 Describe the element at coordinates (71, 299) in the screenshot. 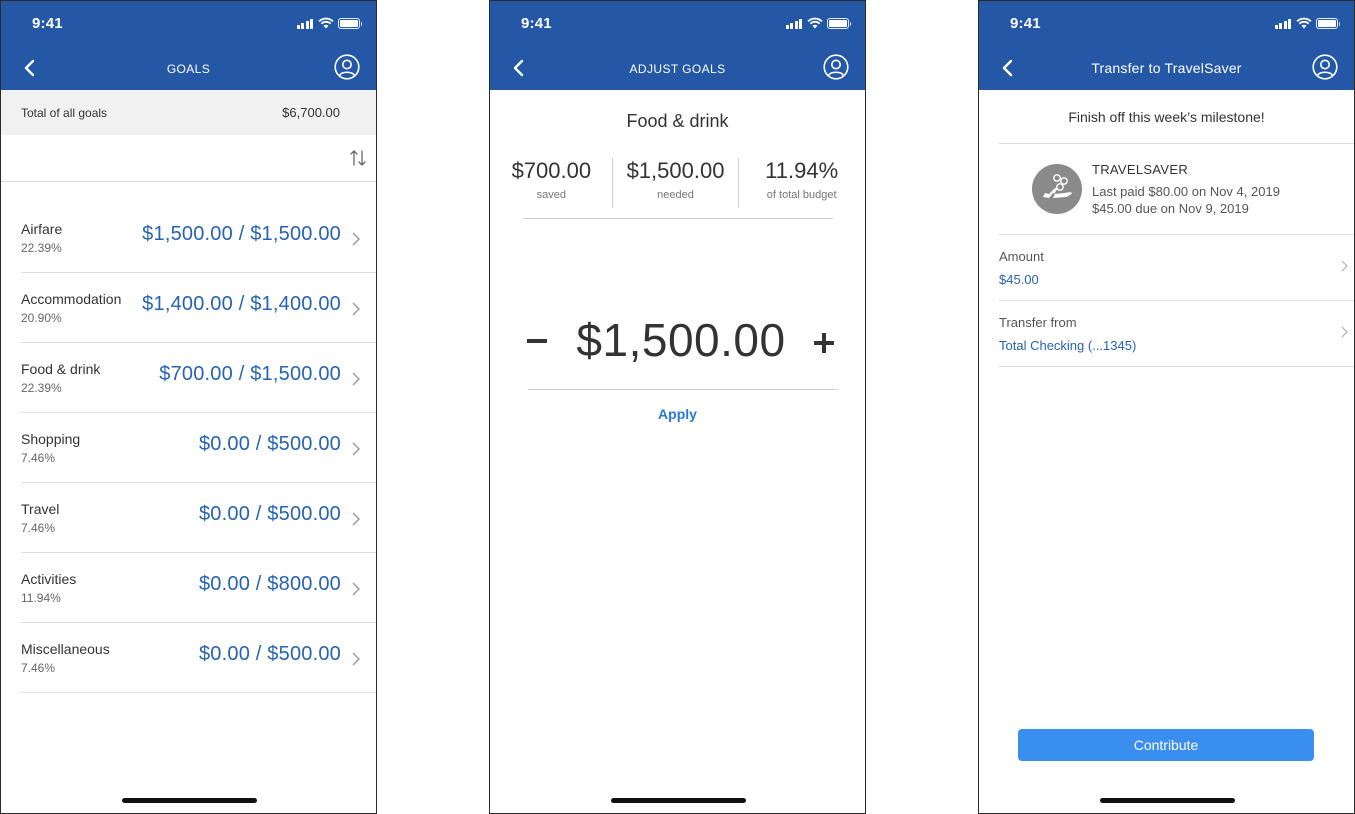

I see `goal-name: Accommodation` at that location.